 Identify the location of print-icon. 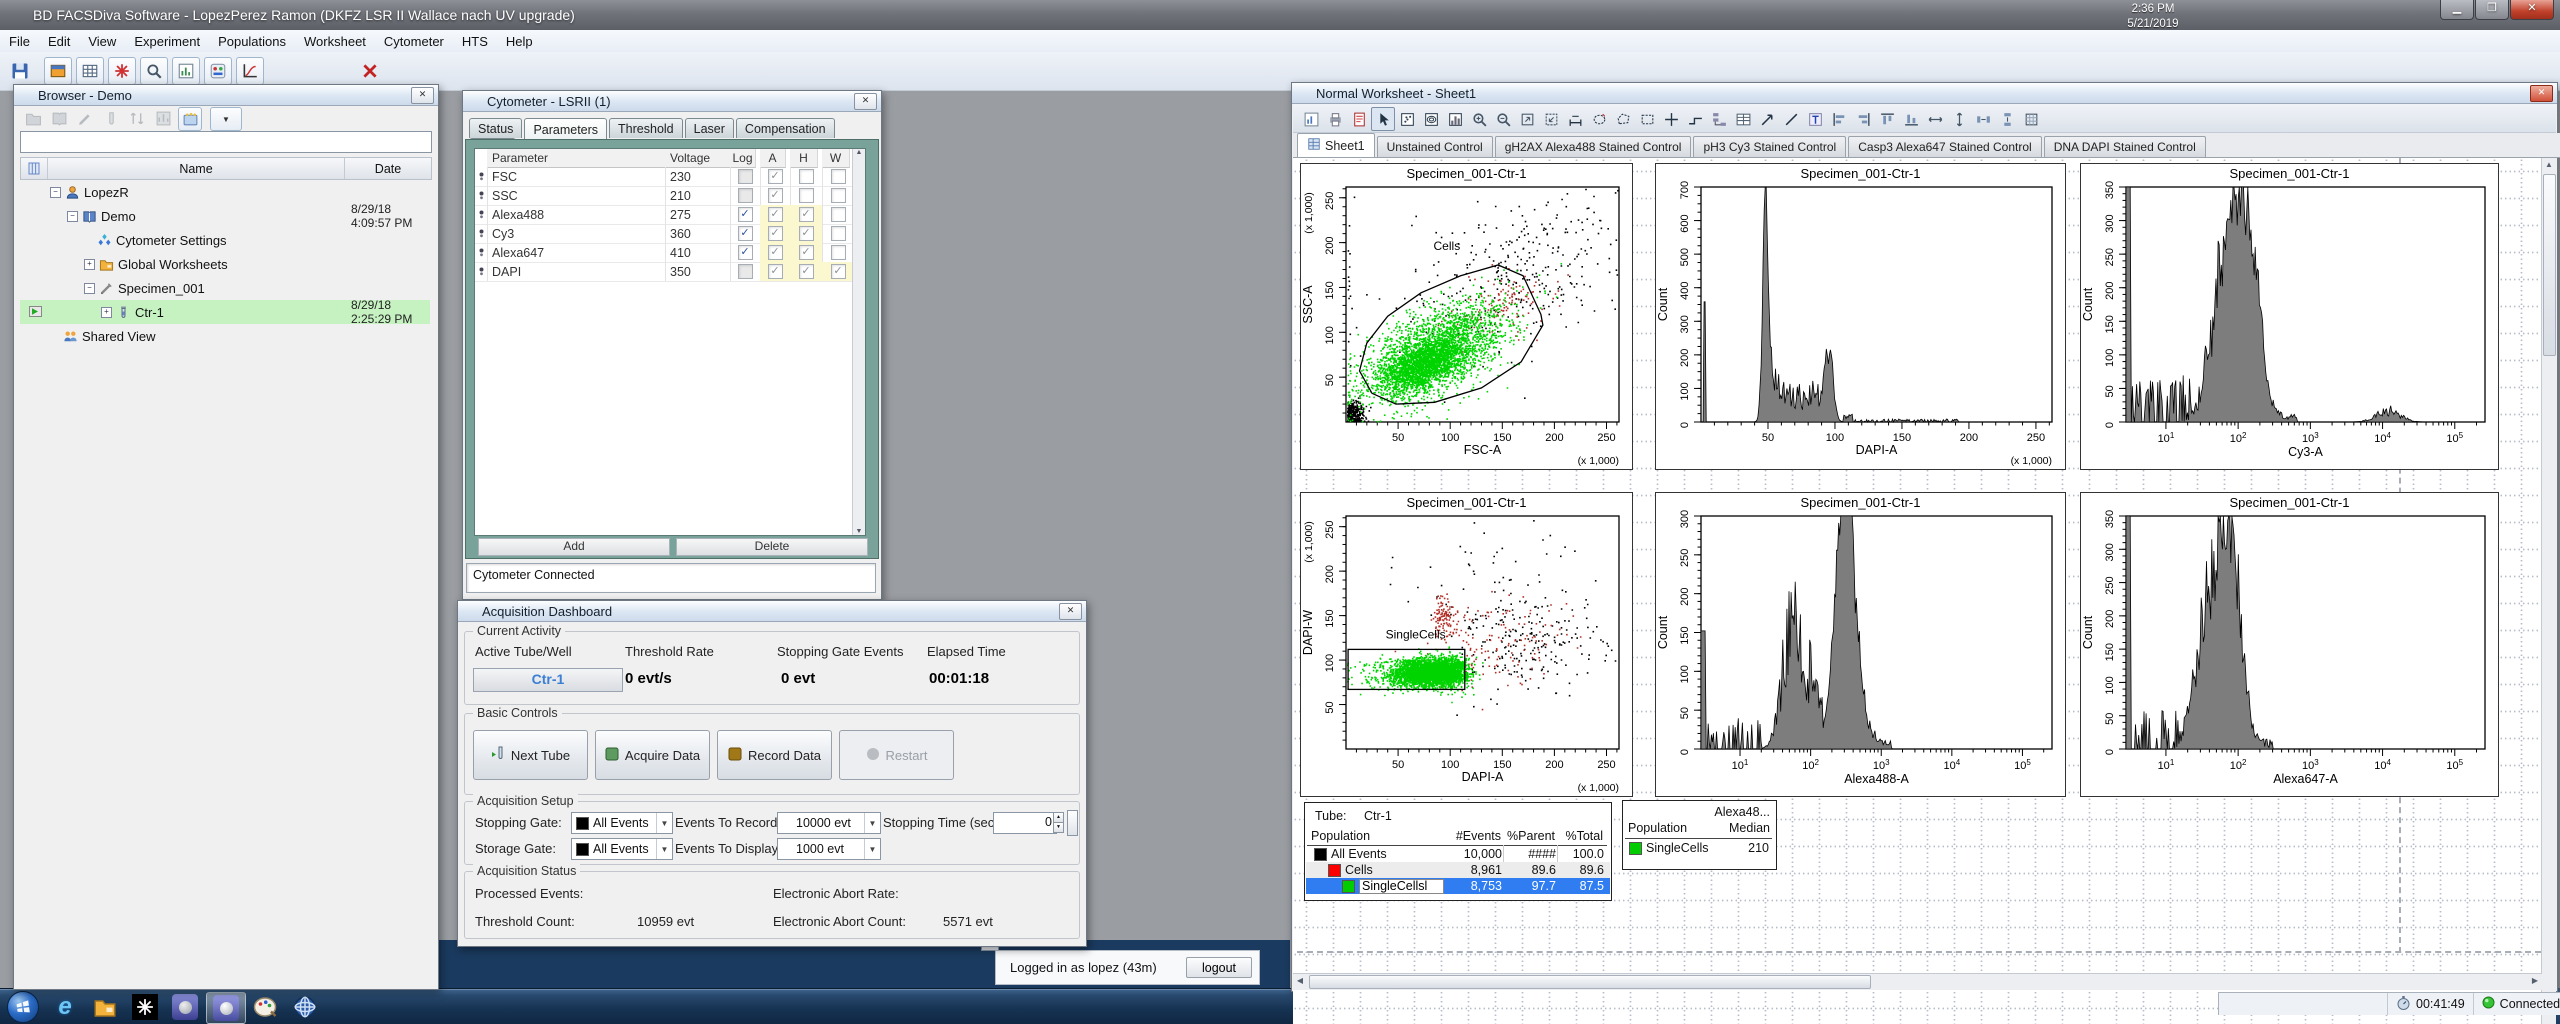
(1335, 119).